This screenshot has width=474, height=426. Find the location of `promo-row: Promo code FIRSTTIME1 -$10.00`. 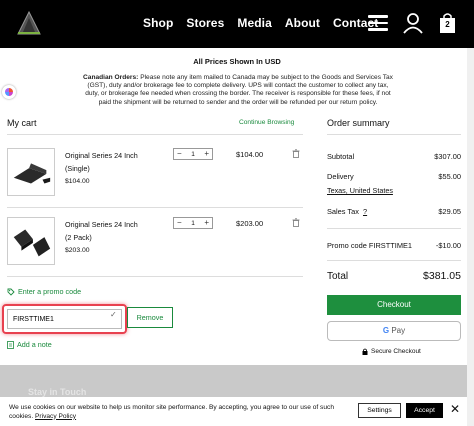

promo-row: Promo code FIRSTTIME1 -$10.00 is located at coordinates (394, 245).